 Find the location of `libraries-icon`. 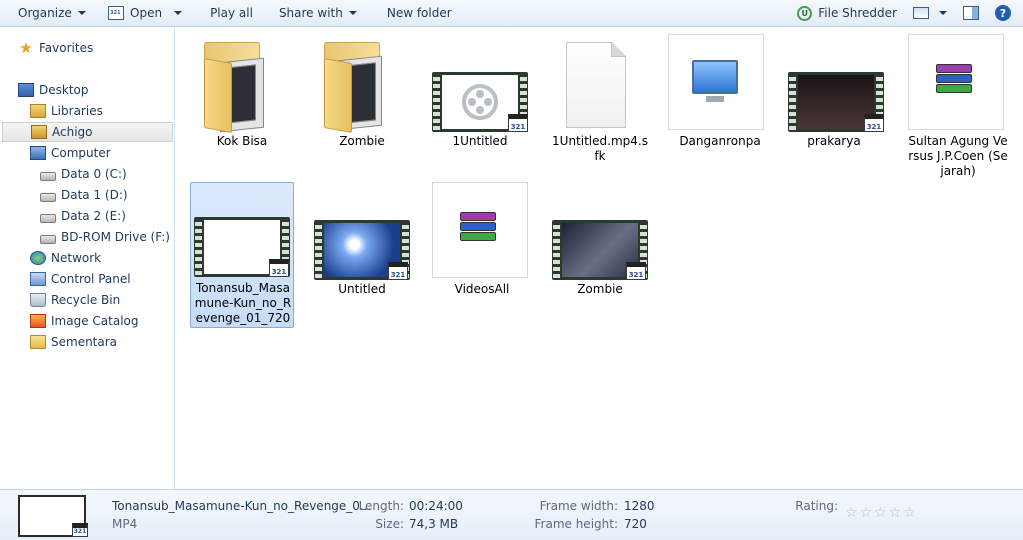

libraries-icon is located at coordinates (38, 111).